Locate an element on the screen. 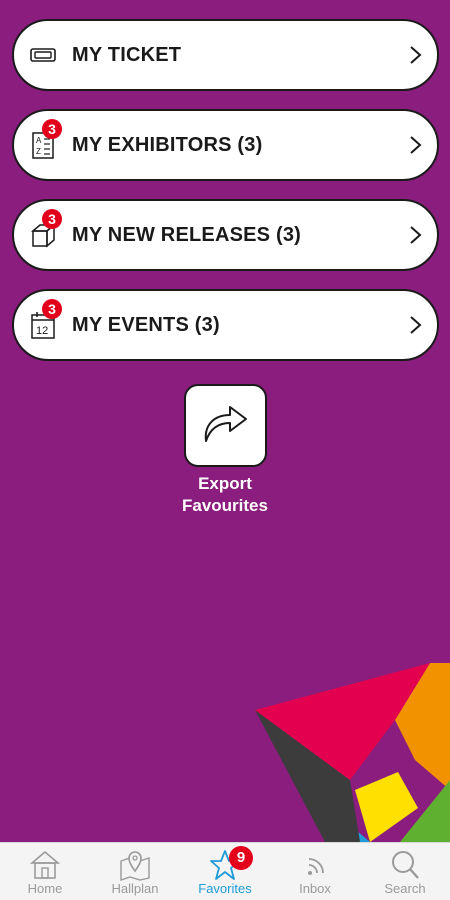 This screenshot has width=450, height=900. tab-favorites: 9 Favorites is located at coordinates (225, 871).